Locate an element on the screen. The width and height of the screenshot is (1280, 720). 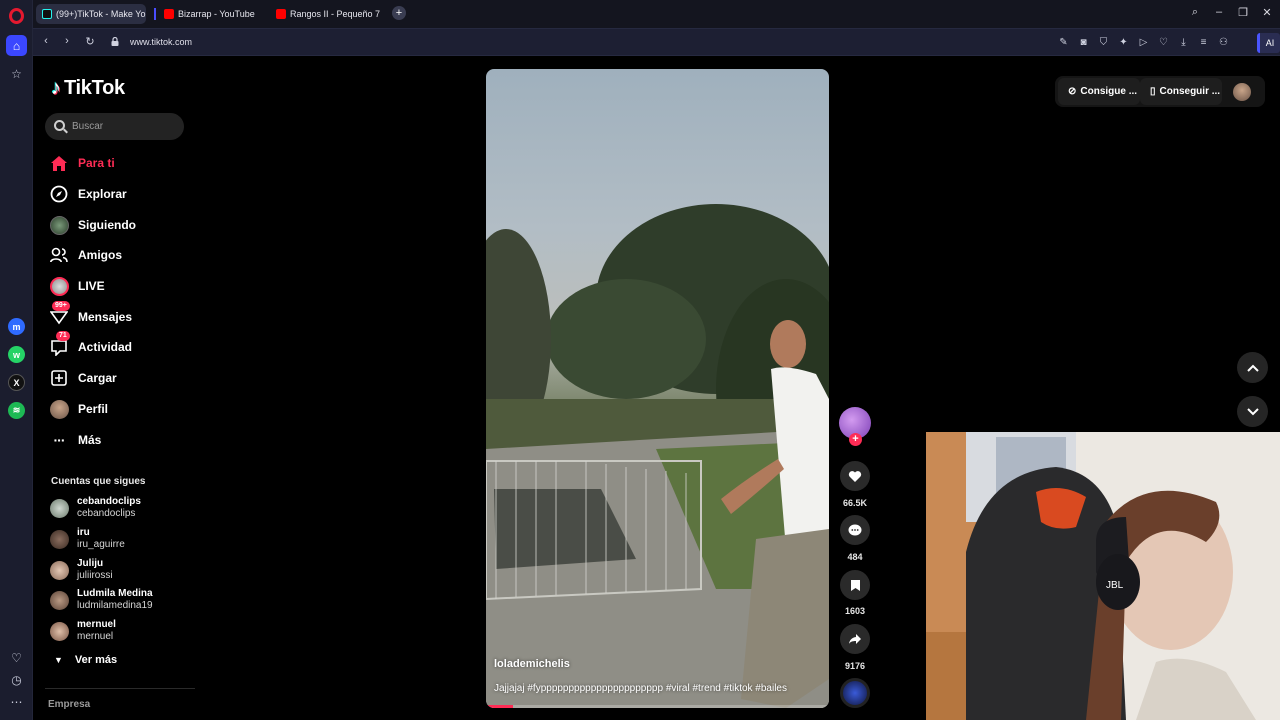
opera-logo-icon is located at coordinates (16, 16).